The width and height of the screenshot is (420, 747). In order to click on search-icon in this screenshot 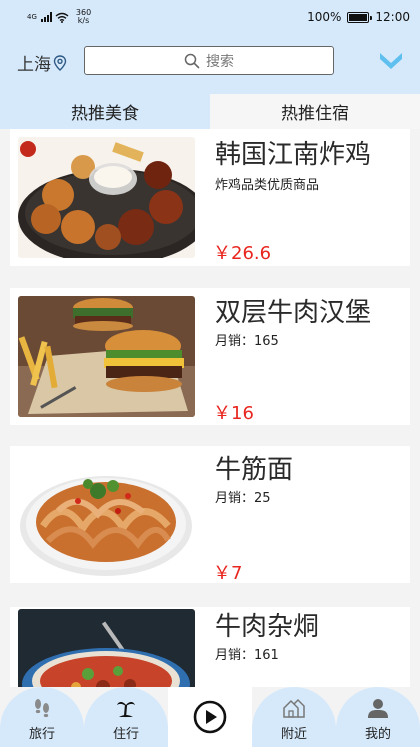, I will do `click(192, 60)`.